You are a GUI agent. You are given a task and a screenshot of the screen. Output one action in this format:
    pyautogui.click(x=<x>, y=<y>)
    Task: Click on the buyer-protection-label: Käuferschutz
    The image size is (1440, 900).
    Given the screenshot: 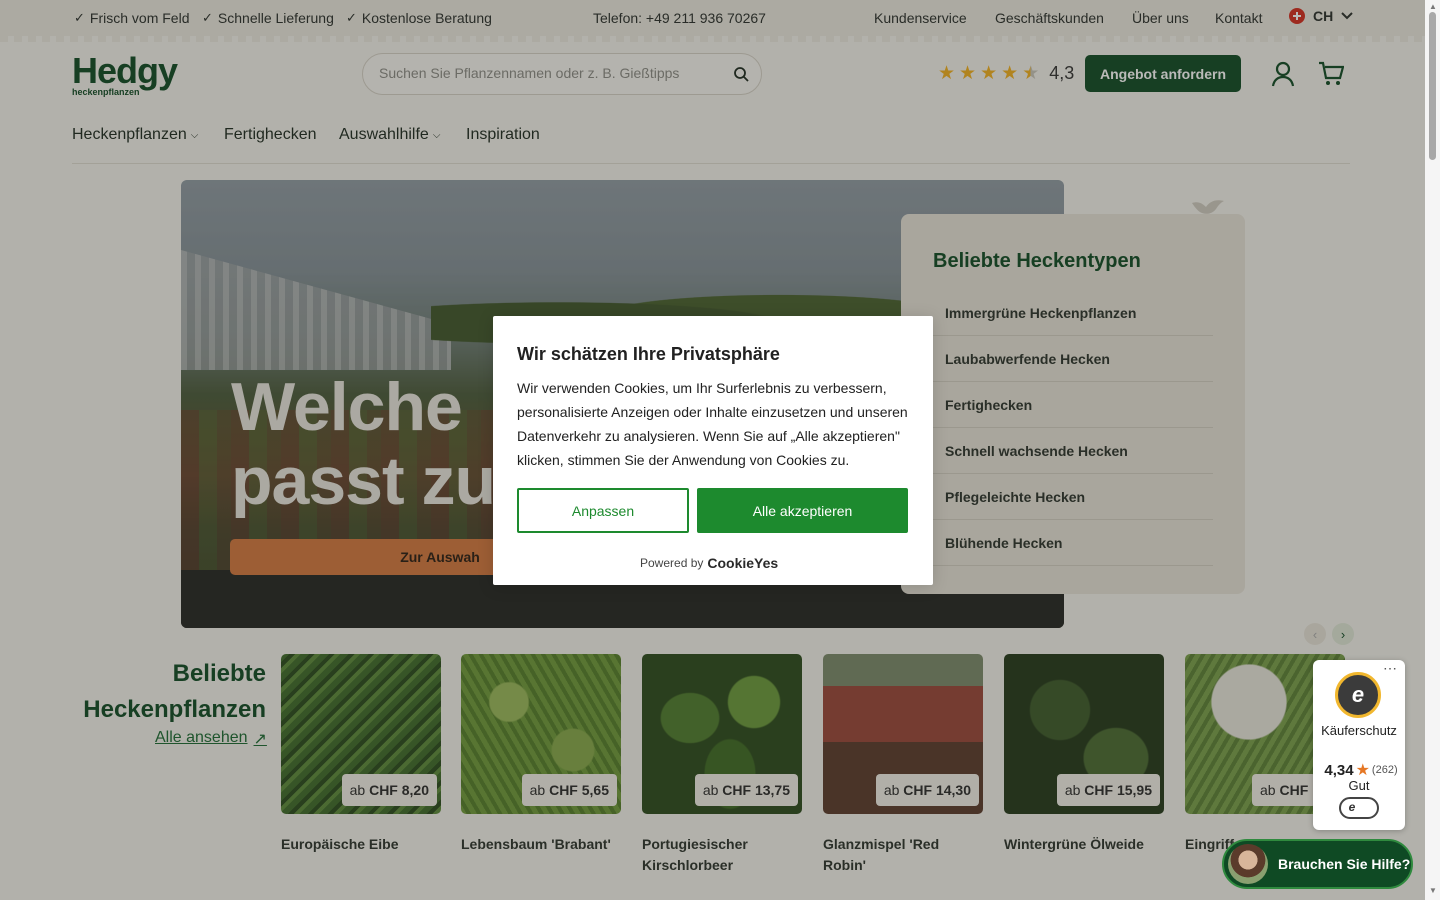 What is the action you would take?
    pyautogui.click(x=1359, y=730)
    